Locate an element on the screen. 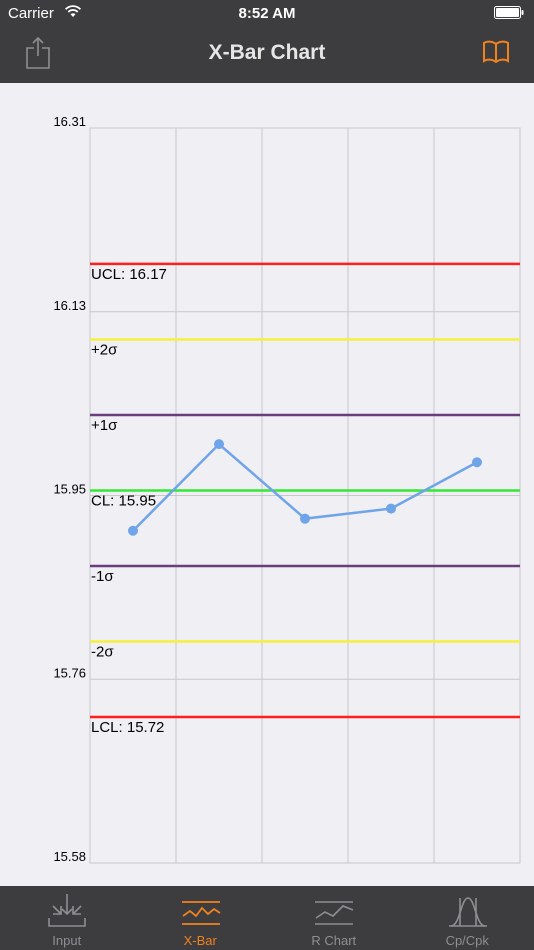  control-line-label: -2σ is located at coordinates (102, 651).